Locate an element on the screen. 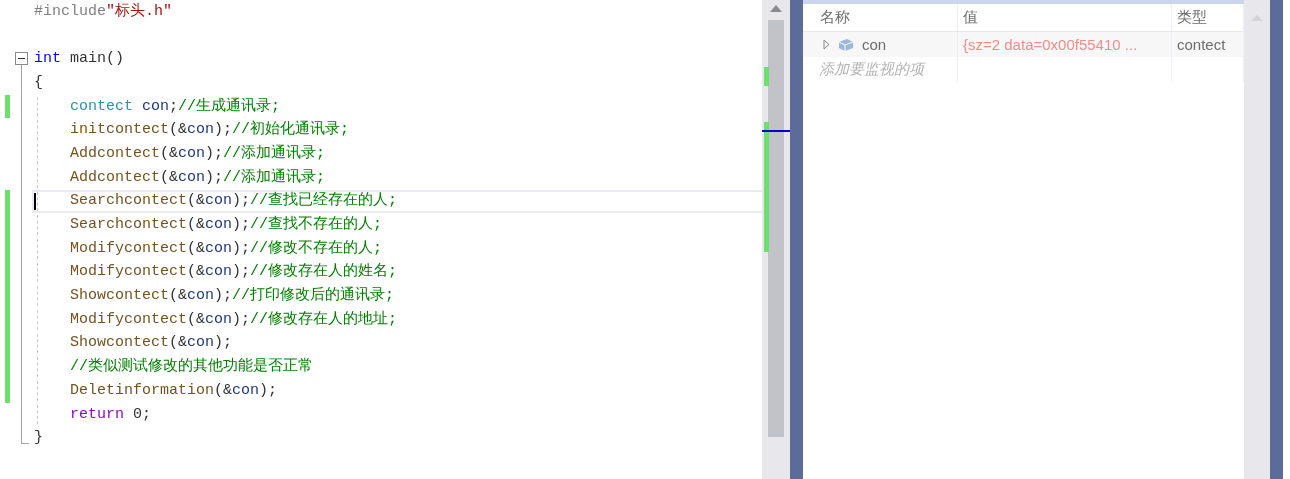 This screenshot has height=479, width=1290. code-line: Searchcontect(&con);//查找不存在的人; is located at coordinates (226, 225).